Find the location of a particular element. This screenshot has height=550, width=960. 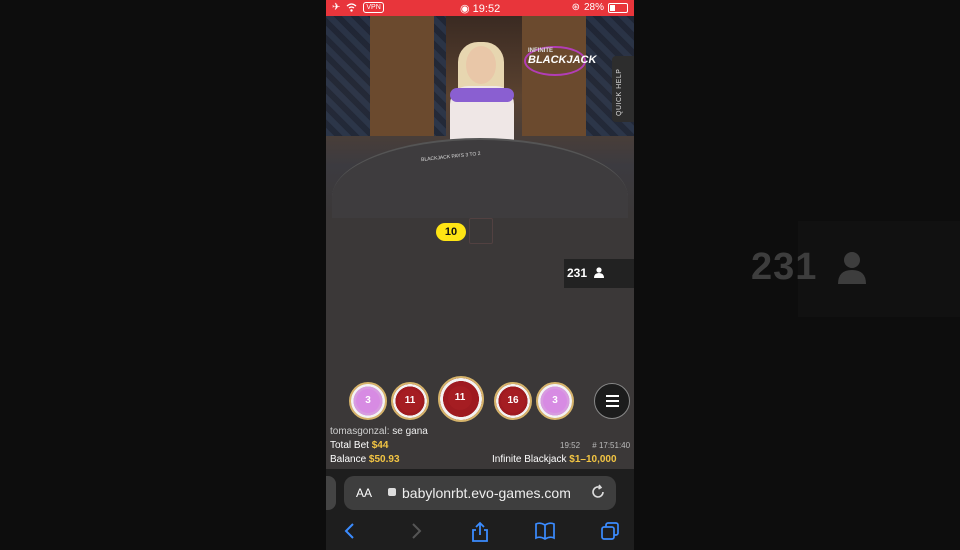

battery-icon is located at coordinates (618, 7).